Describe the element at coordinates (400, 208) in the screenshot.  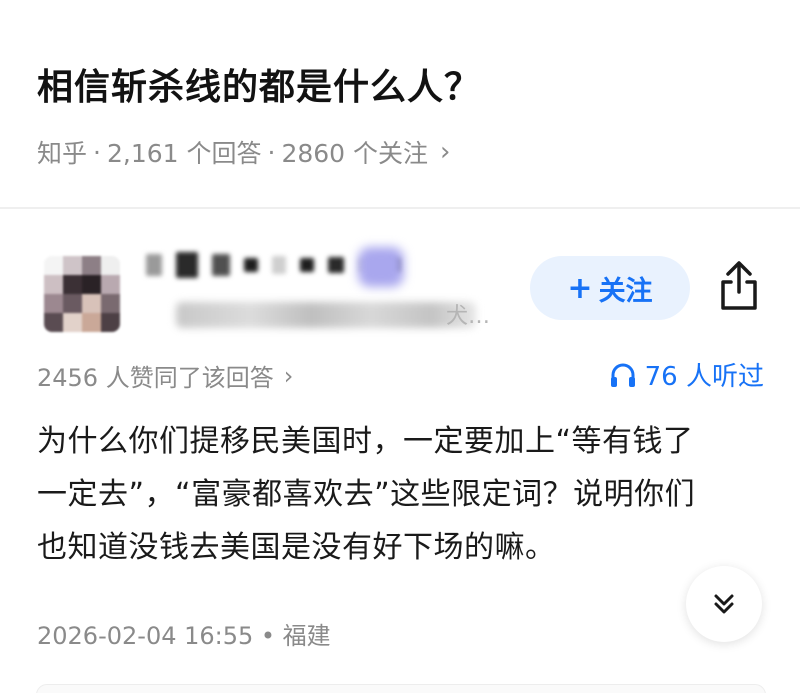
I see `section-divider` at that location.